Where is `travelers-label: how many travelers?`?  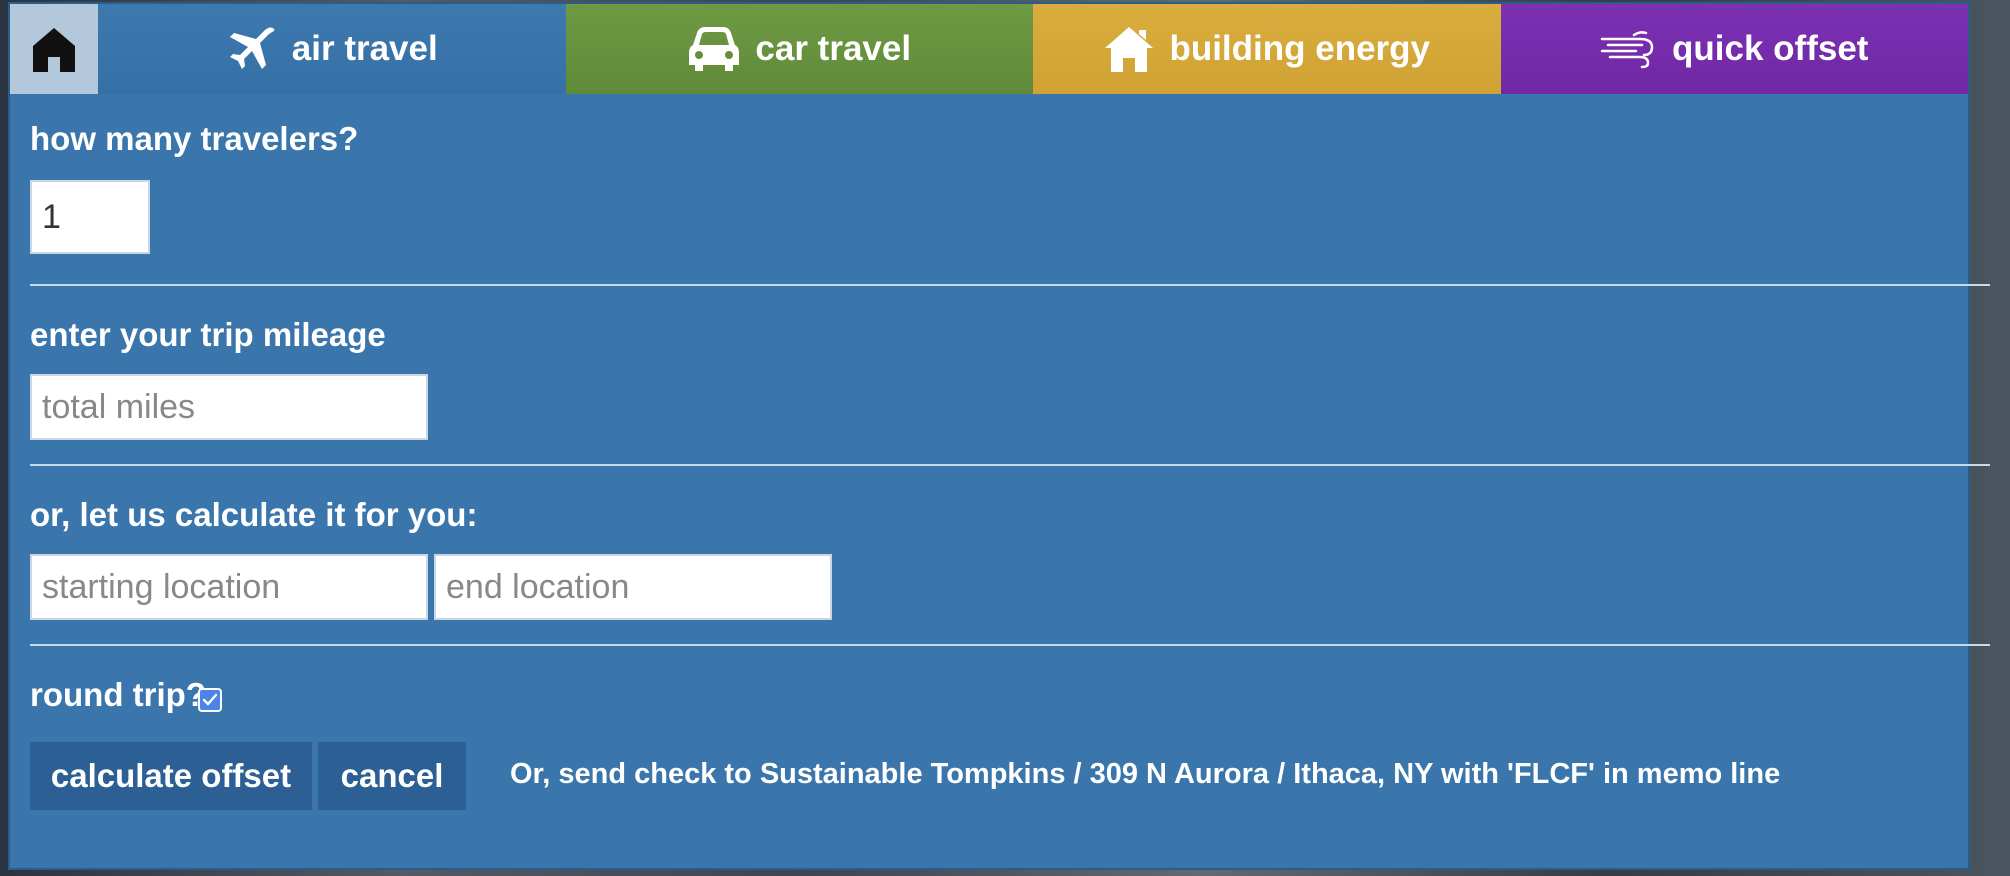
travelers-label: how many travelers? is located at coordinates (194, 138).